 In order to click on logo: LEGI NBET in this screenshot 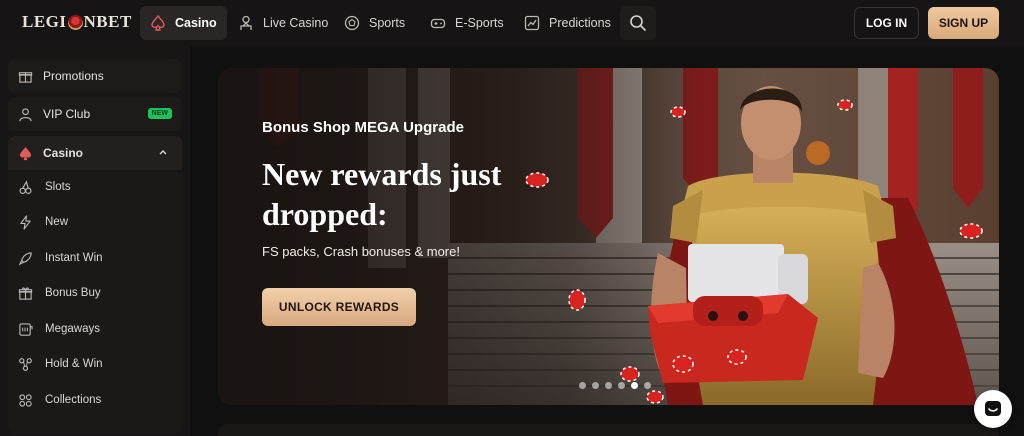, I will do `click(77, 22)`.